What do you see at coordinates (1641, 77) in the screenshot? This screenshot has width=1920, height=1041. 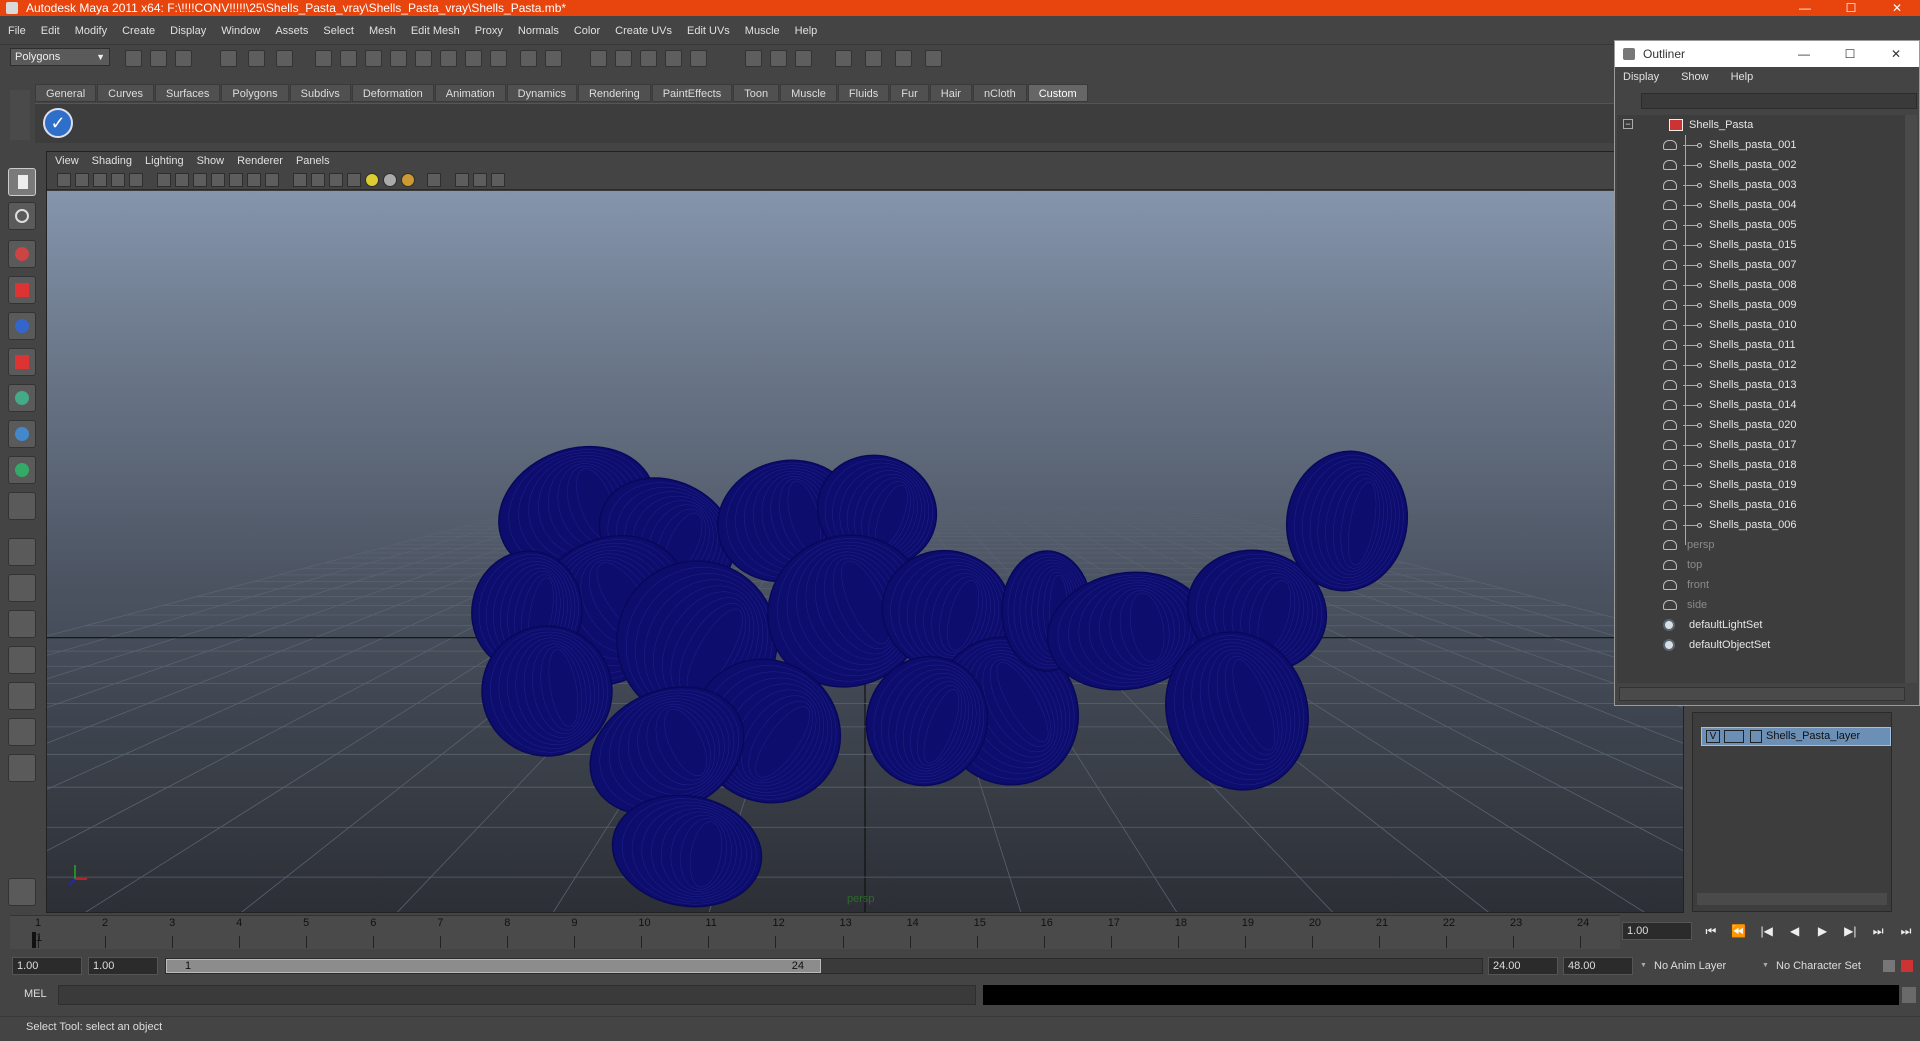 I see `outliner-menu-display: Display` at bounding box center [1641, 77].